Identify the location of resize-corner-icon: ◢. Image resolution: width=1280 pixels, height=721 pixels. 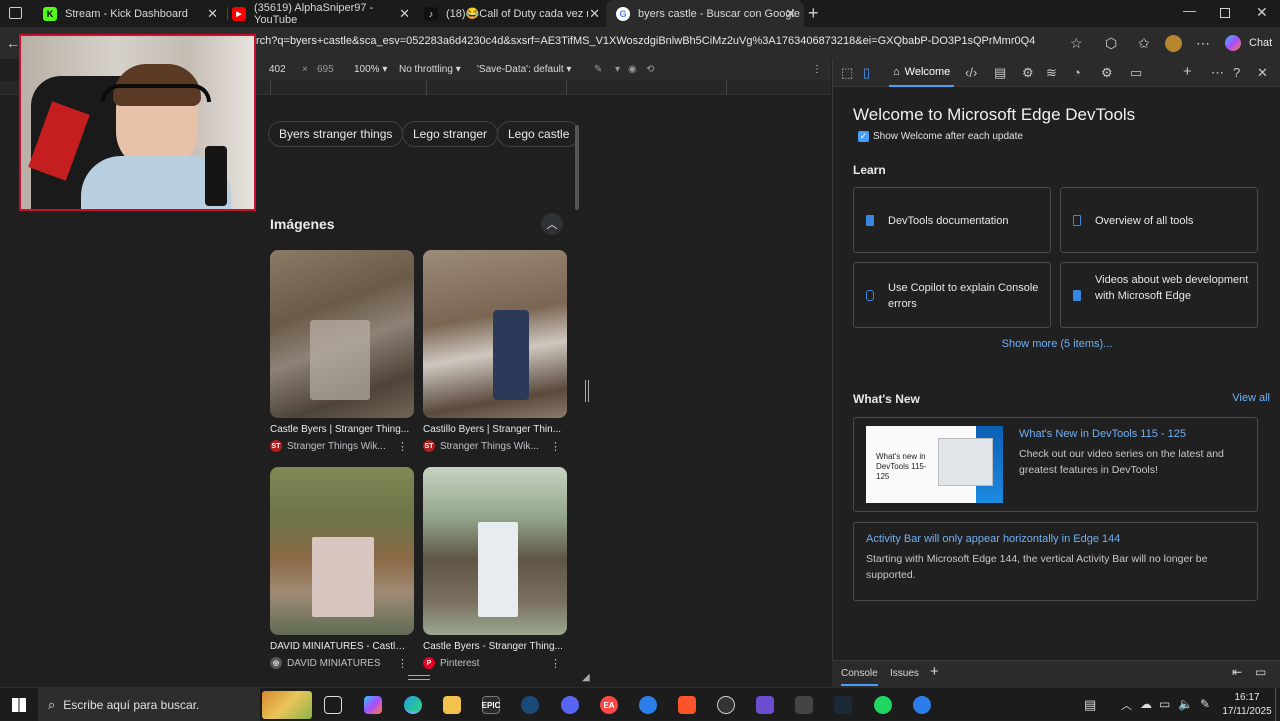
(586, 677).